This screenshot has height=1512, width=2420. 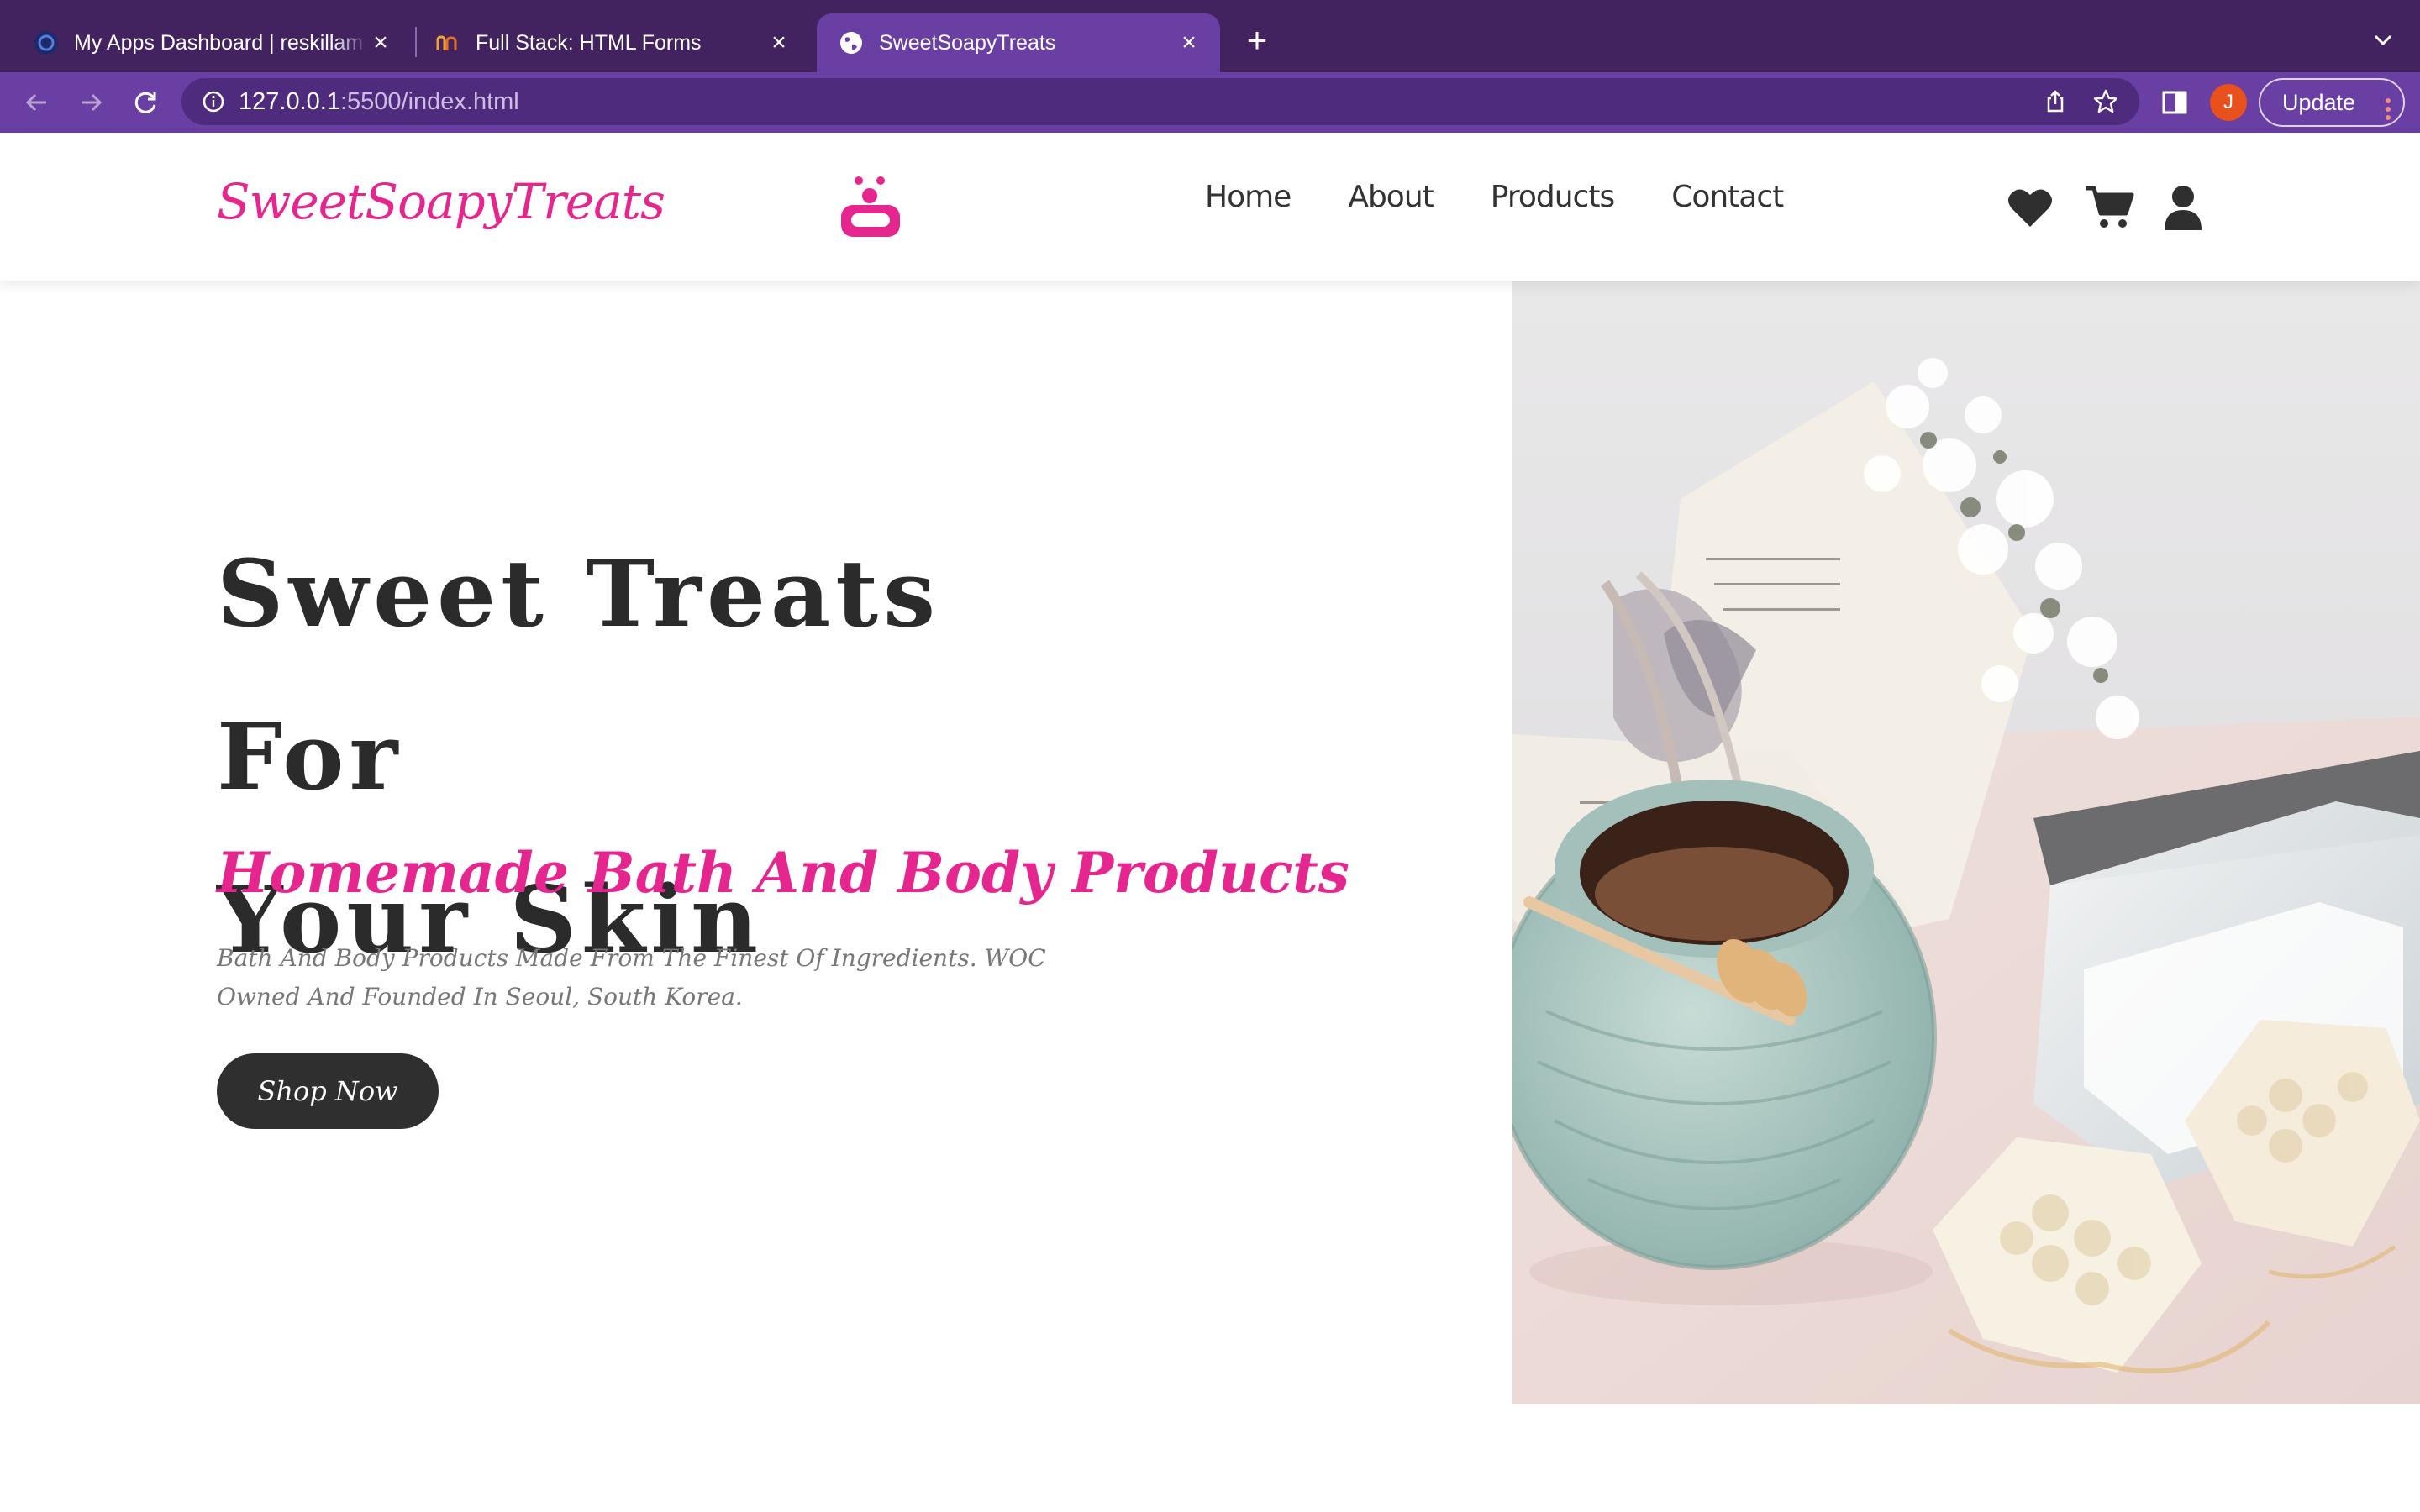 I want to click on tab-title: SweetSoapyTreats, so click(x=967, y=42).